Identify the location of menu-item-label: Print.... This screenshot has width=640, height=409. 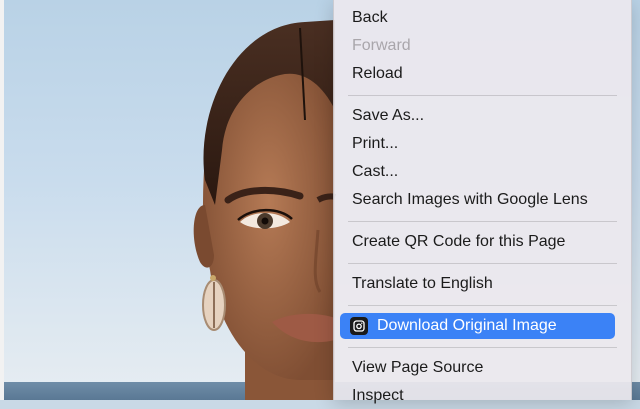
(375, 143).